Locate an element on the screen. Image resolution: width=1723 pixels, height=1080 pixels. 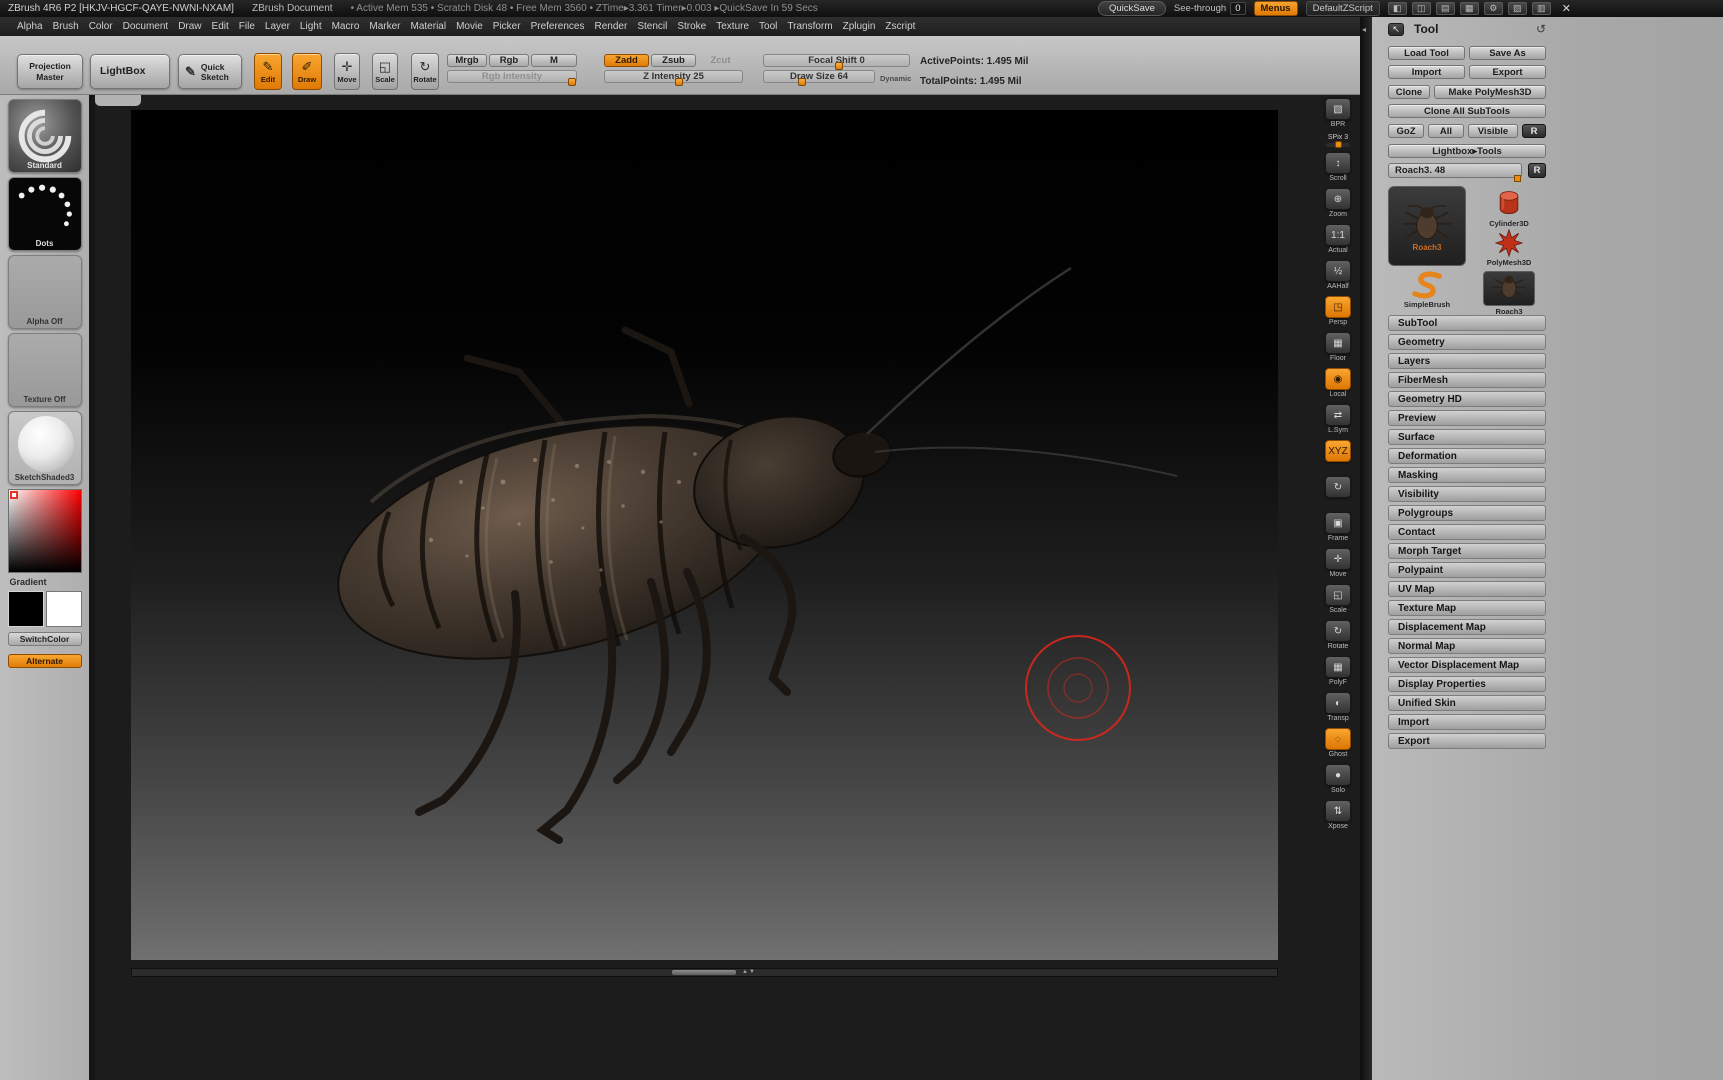
quicksave-button: QuickSave is located at coordinates (1131, 8).